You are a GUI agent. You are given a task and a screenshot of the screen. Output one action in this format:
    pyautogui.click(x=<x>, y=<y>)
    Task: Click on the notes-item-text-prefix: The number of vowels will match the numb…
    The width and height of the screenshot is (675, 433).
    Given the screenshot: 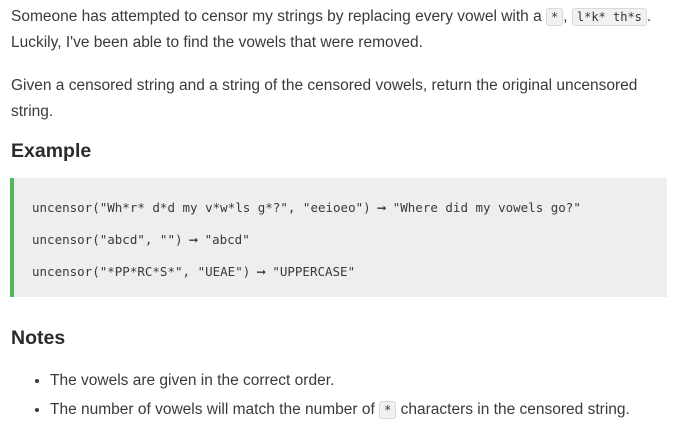 What is the action you would take?
    pyautogui.click(x=215, y=409)
    